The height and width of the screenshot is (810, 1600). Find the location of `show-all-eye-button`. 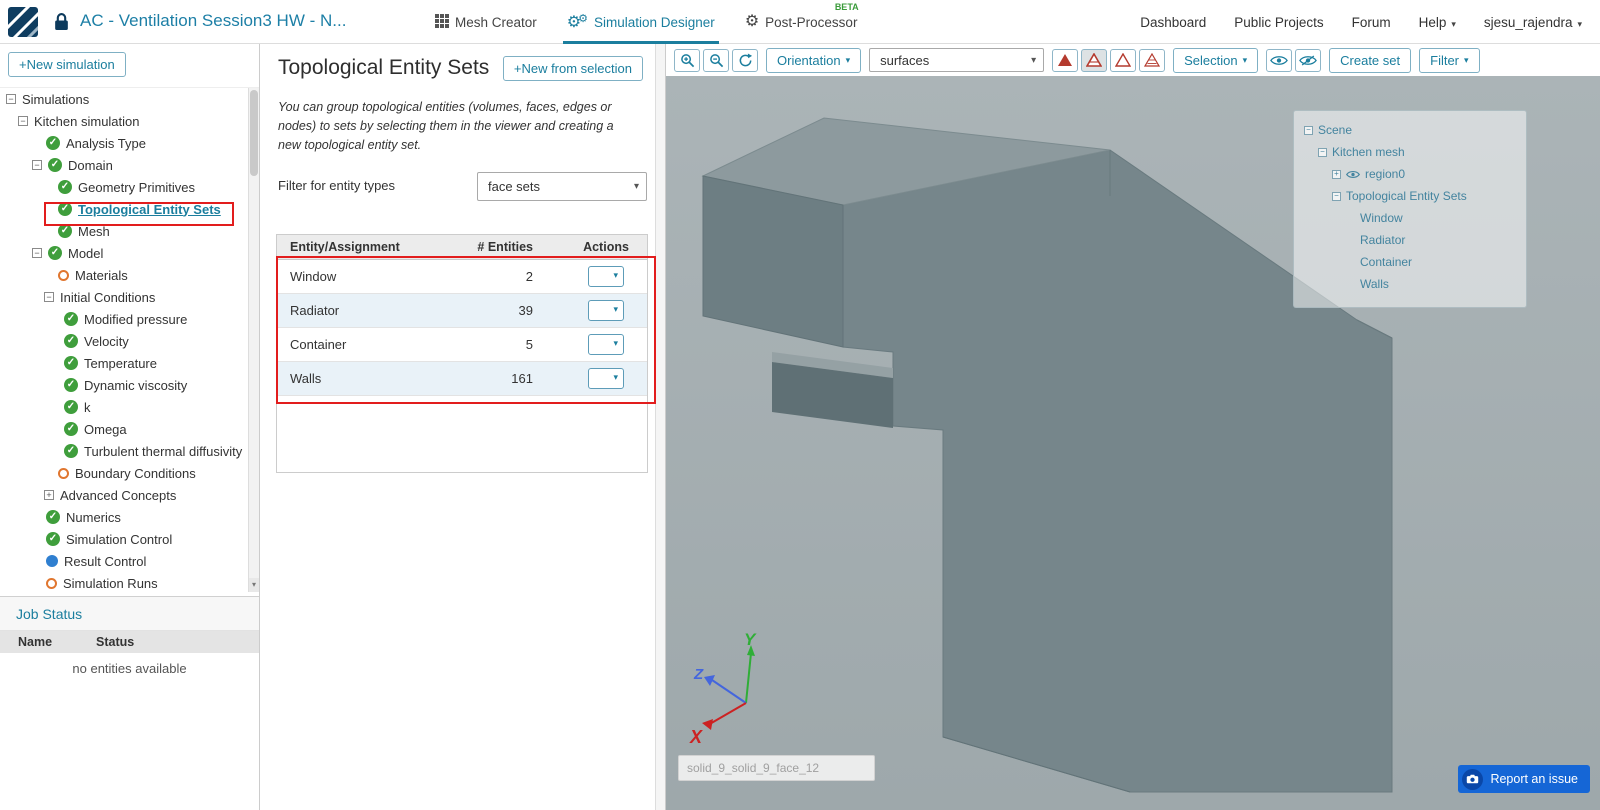

show-all-eye-button is located at coordinates (1279, 60).